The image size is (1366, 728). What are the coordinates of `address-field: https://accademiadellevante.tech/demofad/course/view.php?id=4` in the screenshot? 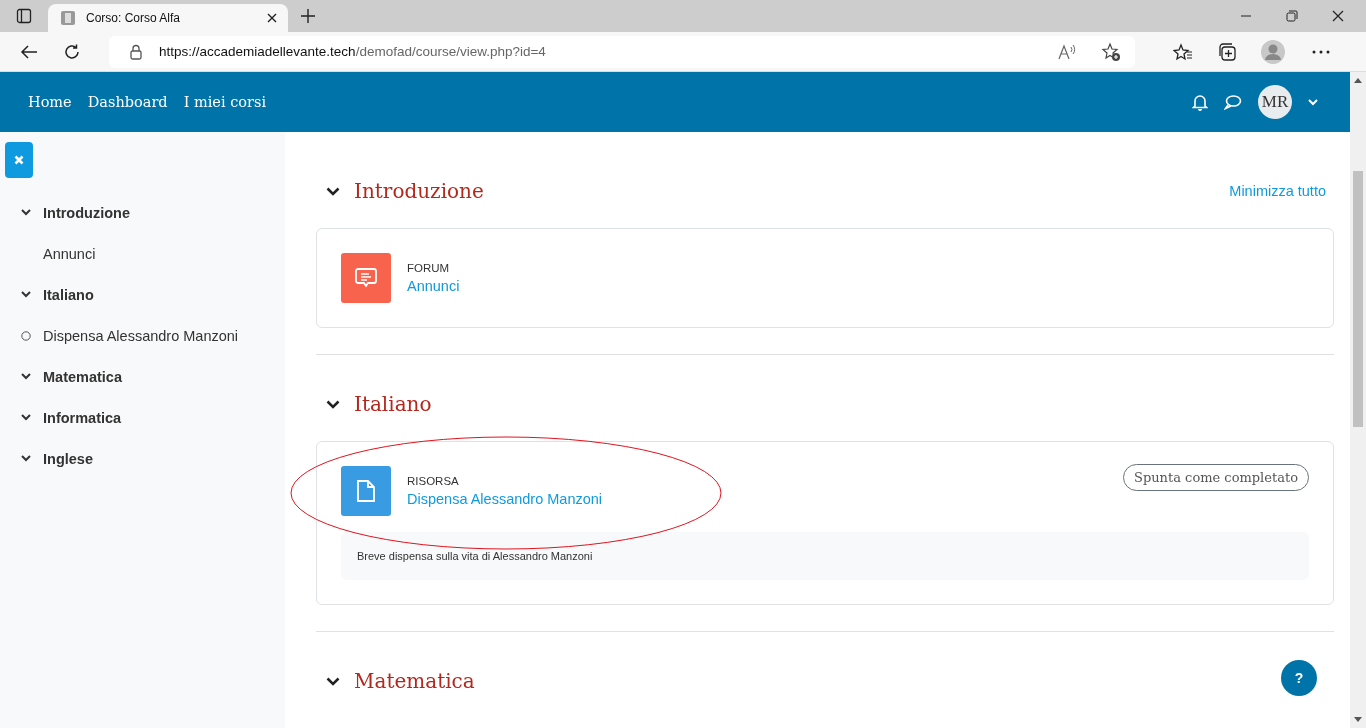 It's located at (622, 51).